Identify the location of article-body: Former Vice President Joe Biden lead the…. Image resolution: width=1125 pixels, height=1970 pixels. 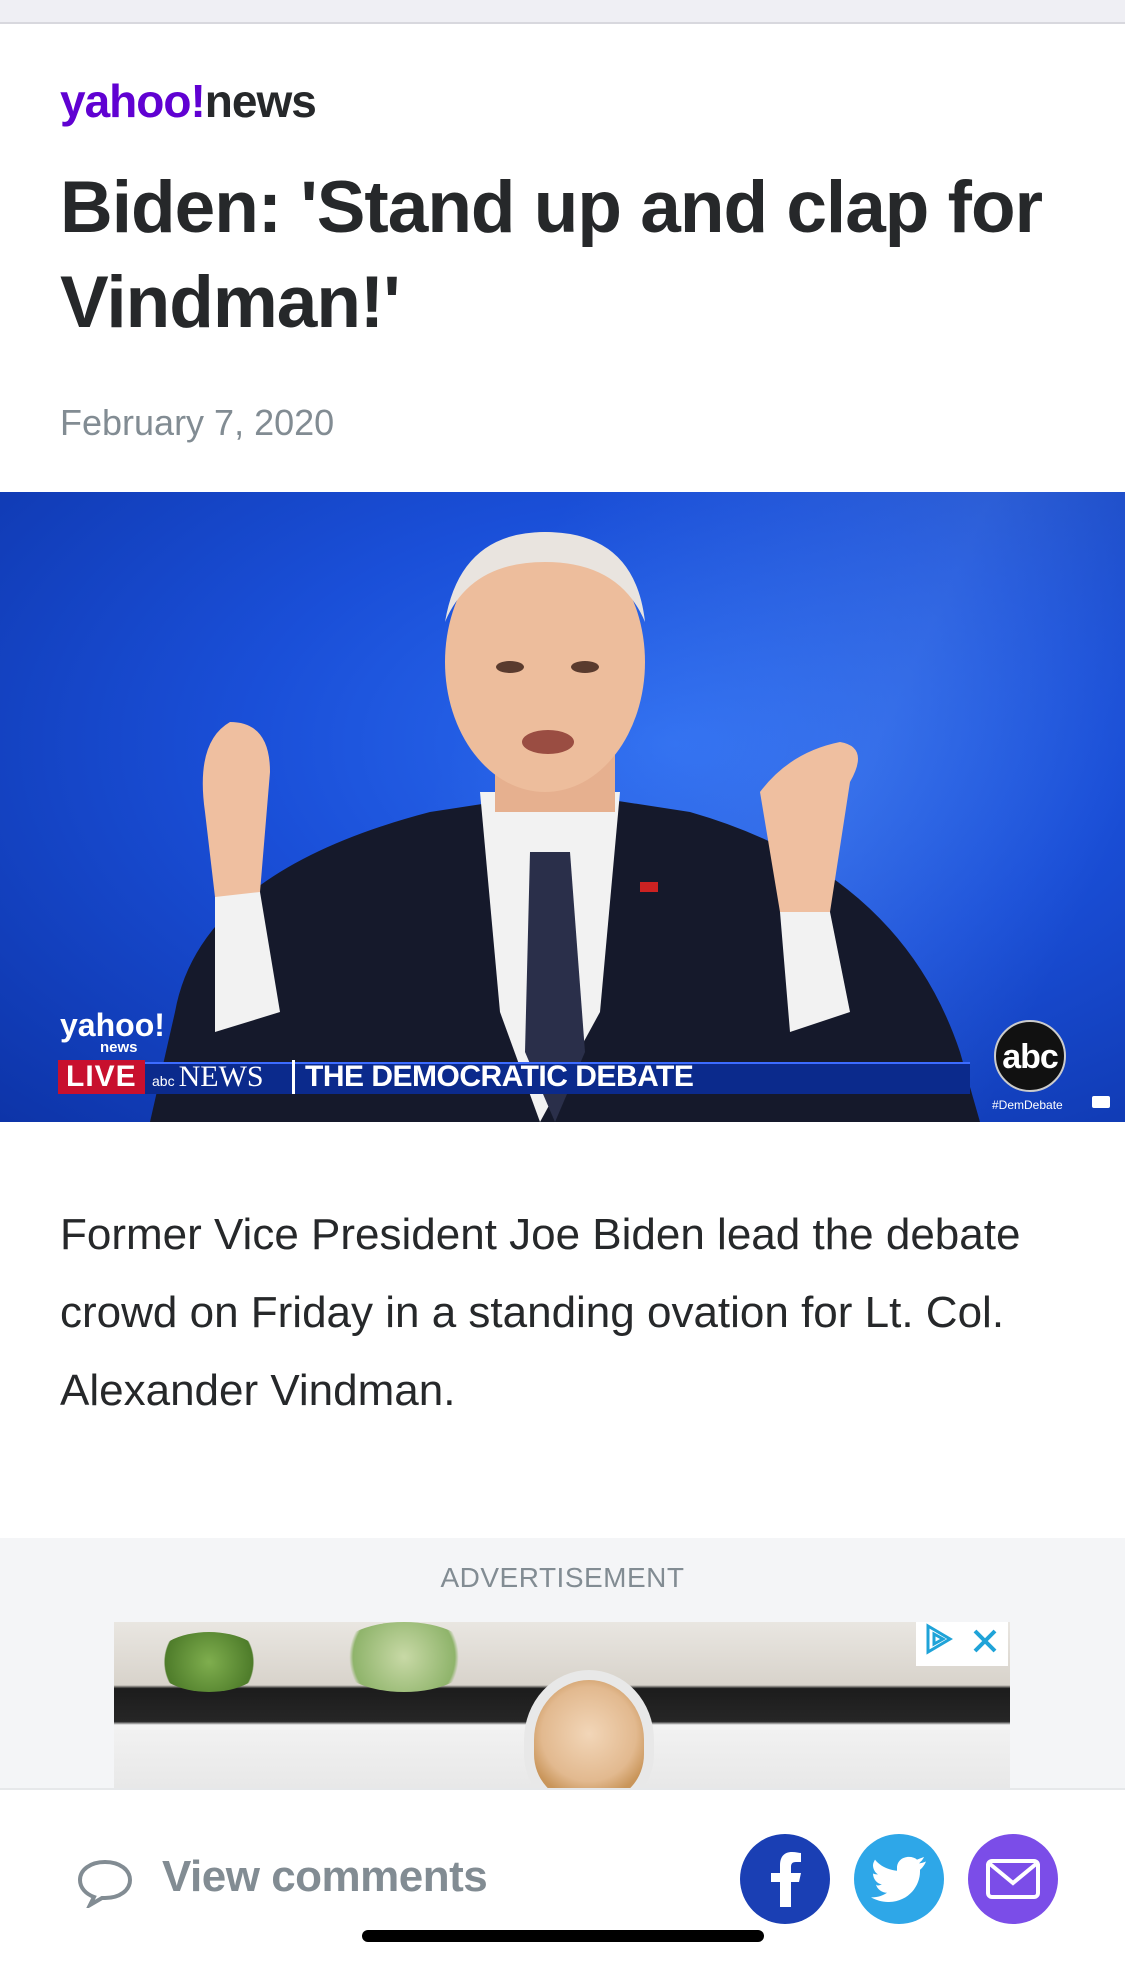
(540, 1312).